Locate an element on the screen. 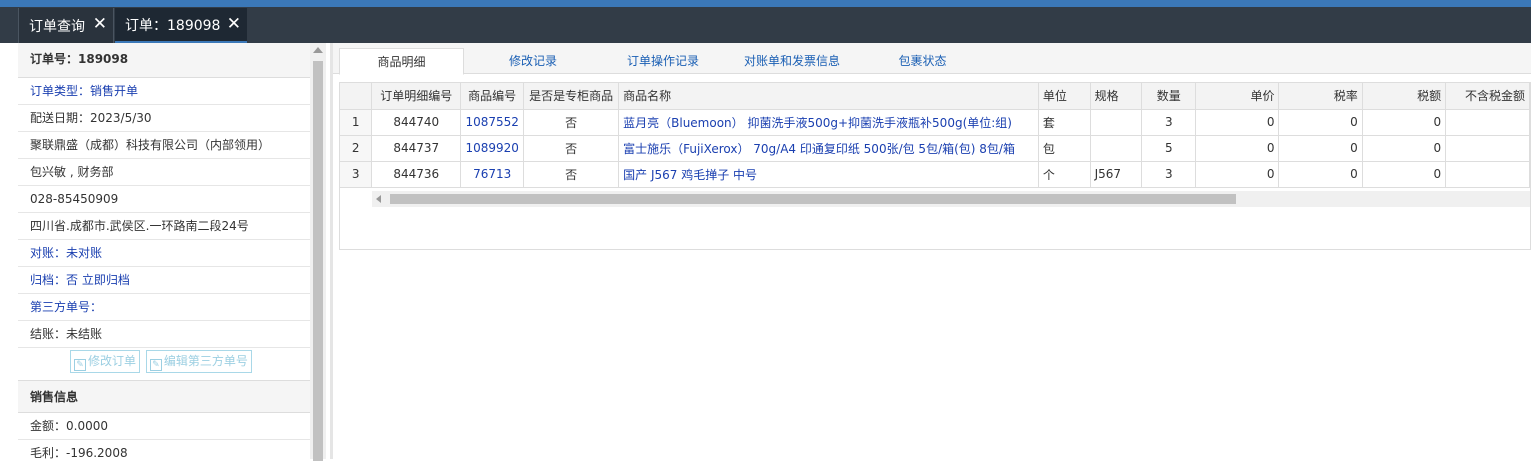 The image size is (1531, 461). tab-package-status: 包裹状态 is located at coordinates (922, 61).